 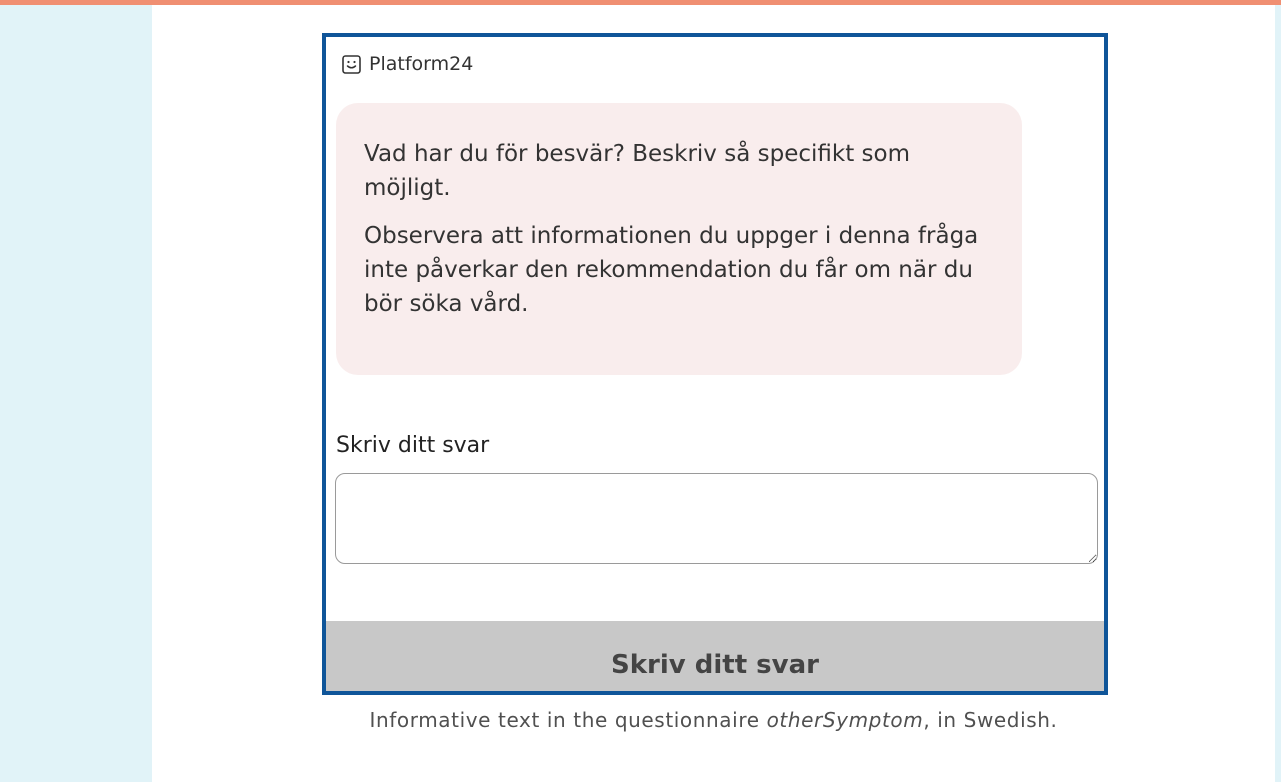 What do you see at coordinates (76, 393) in the screenshot?
I see `left-margin-panel` at bounding box center [76, 393].